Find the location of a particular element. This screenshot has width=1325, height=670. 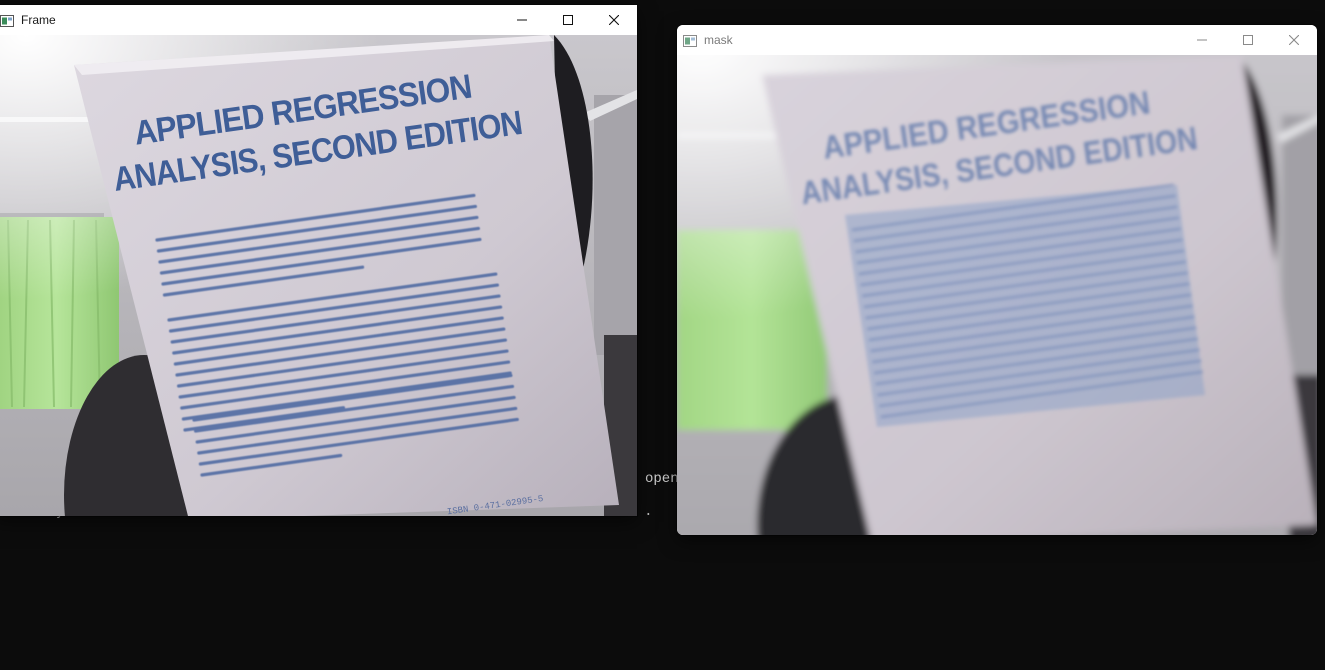

title-bar: Frame is located at coordinates (318, 20).